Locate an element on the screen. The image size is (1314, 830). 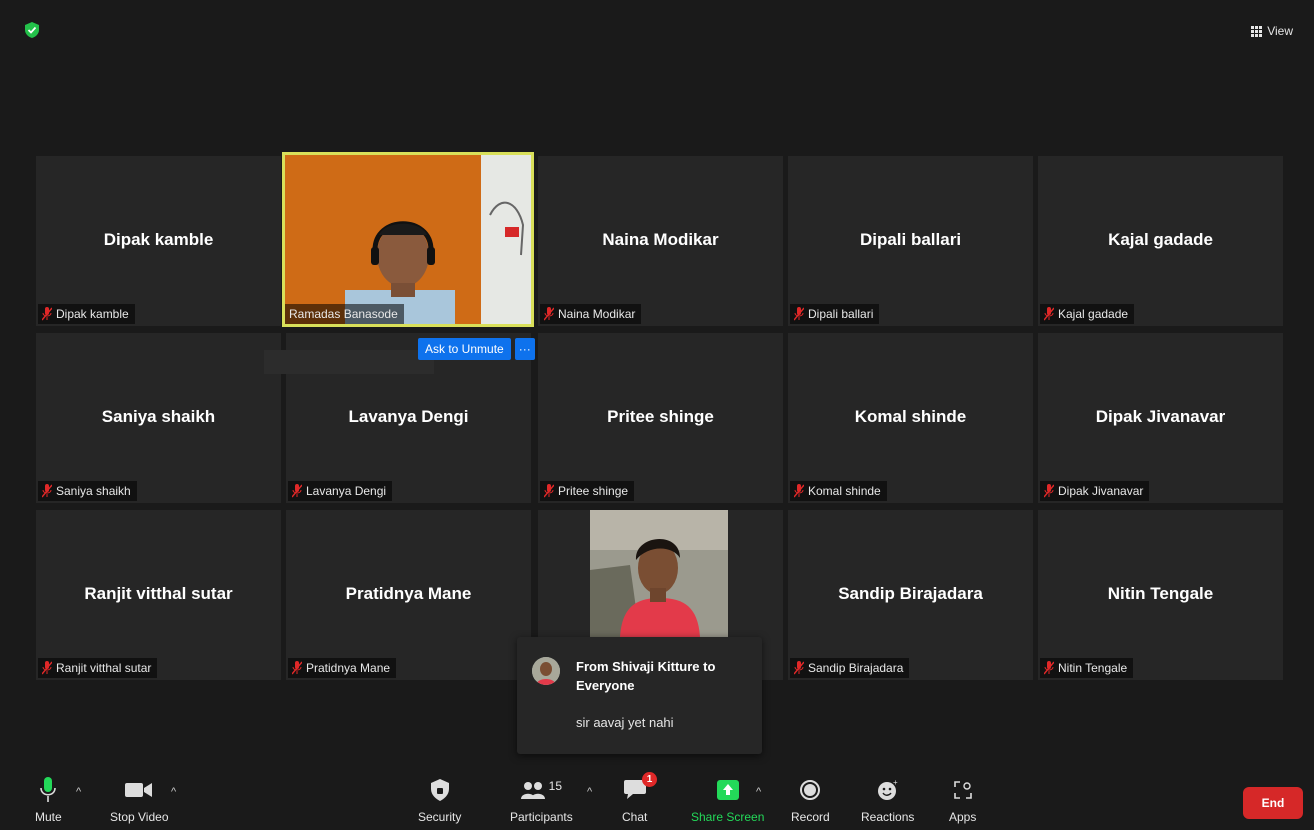
participant-name: Dipali ballari is located at coordinates (910, 239).